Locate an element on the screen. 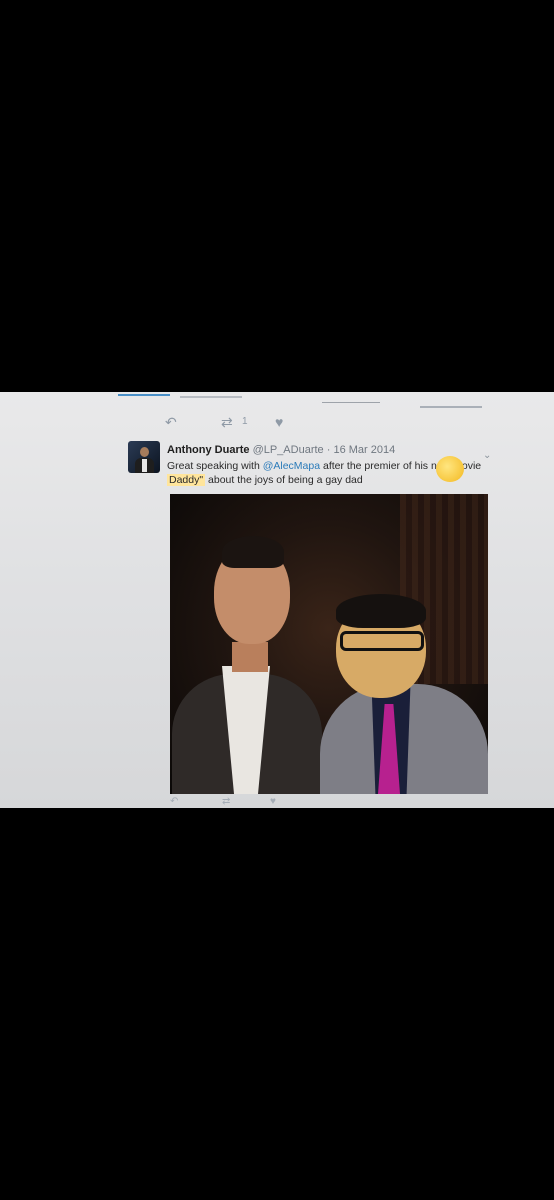 Image resolution: width=554 pixels, height=1200 pixels. tweet-header: Anthony Duarte @LP_ADuarte · 16 Mar 2014 is located at coordinates (281, 450).